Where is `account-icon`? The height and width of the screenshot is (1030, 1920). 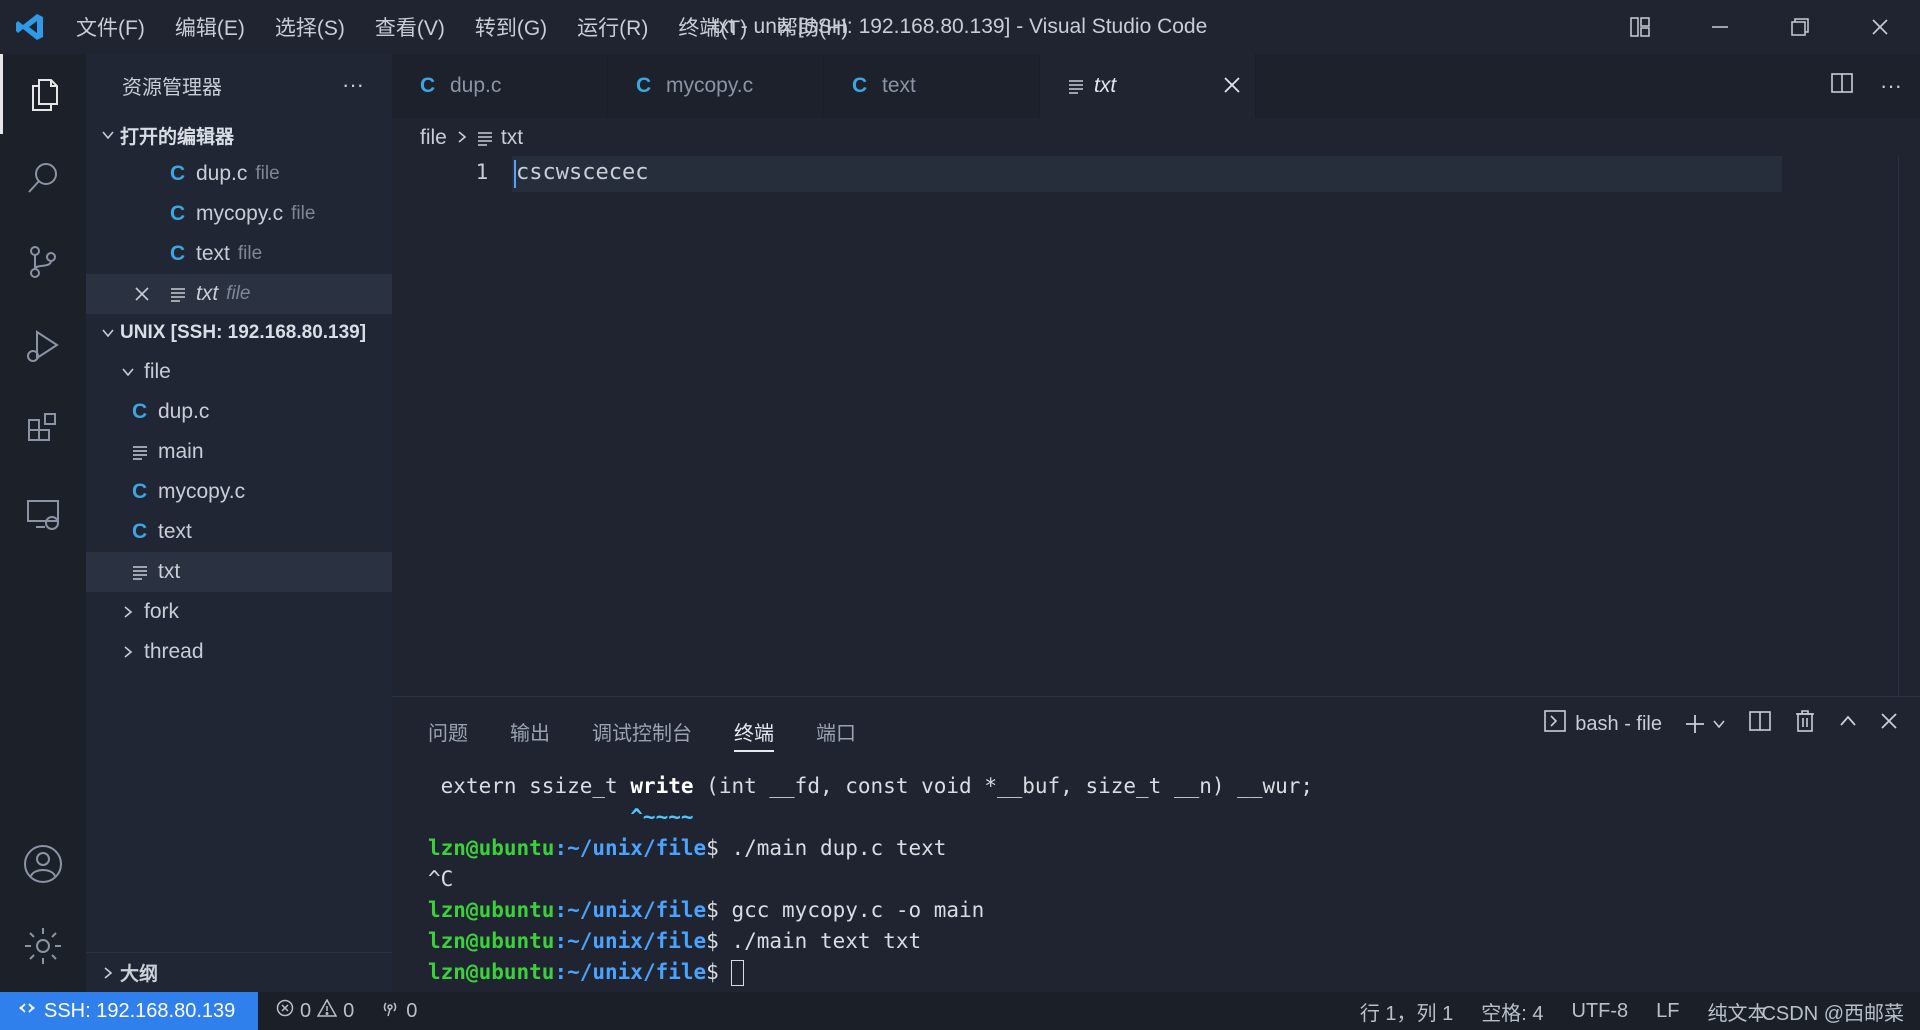 account-icon is located at coordinates (43, 864).